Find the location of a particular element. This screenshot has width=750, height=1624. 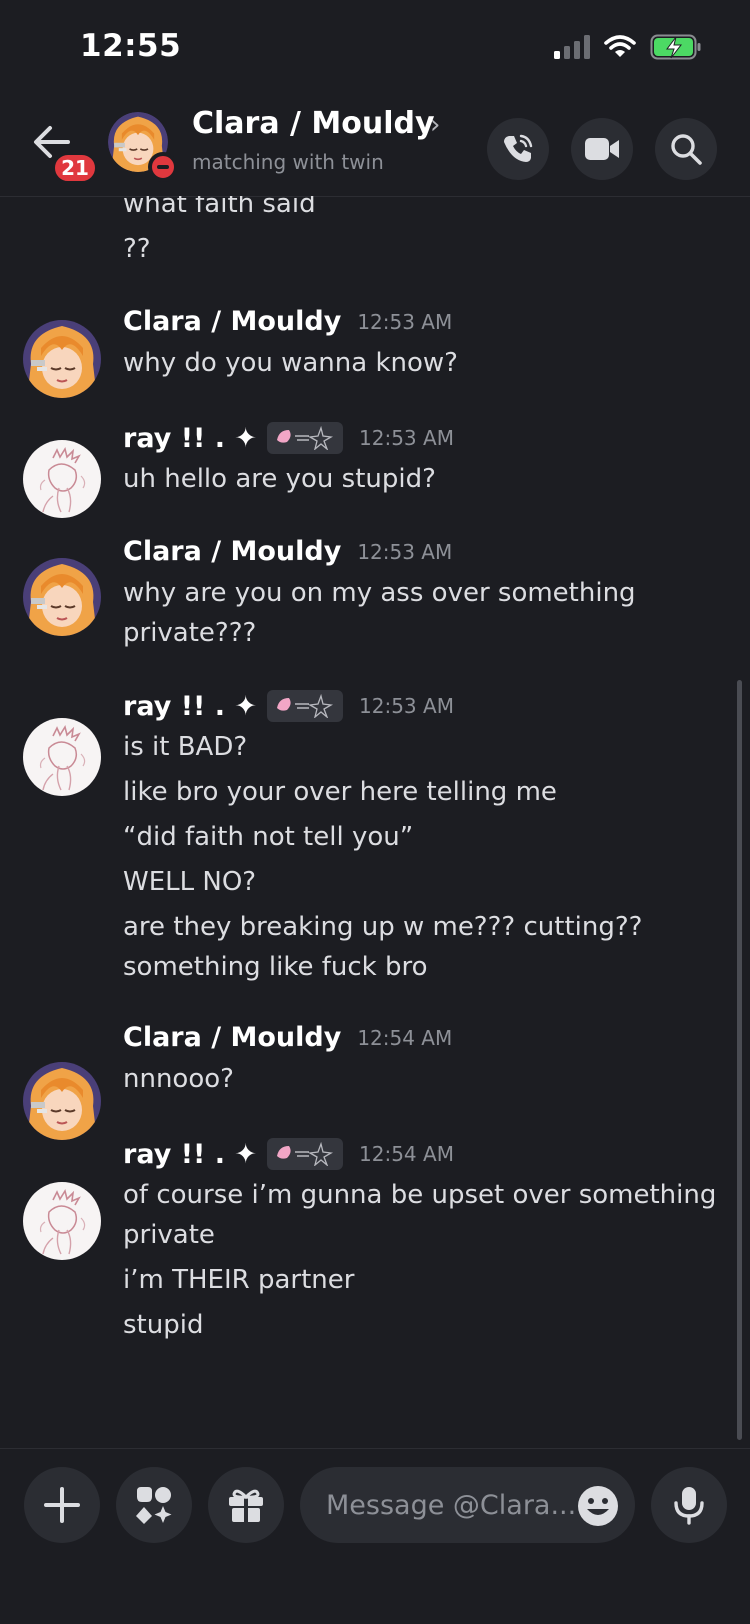

apps-icon is located at coordinates (154, 1505).